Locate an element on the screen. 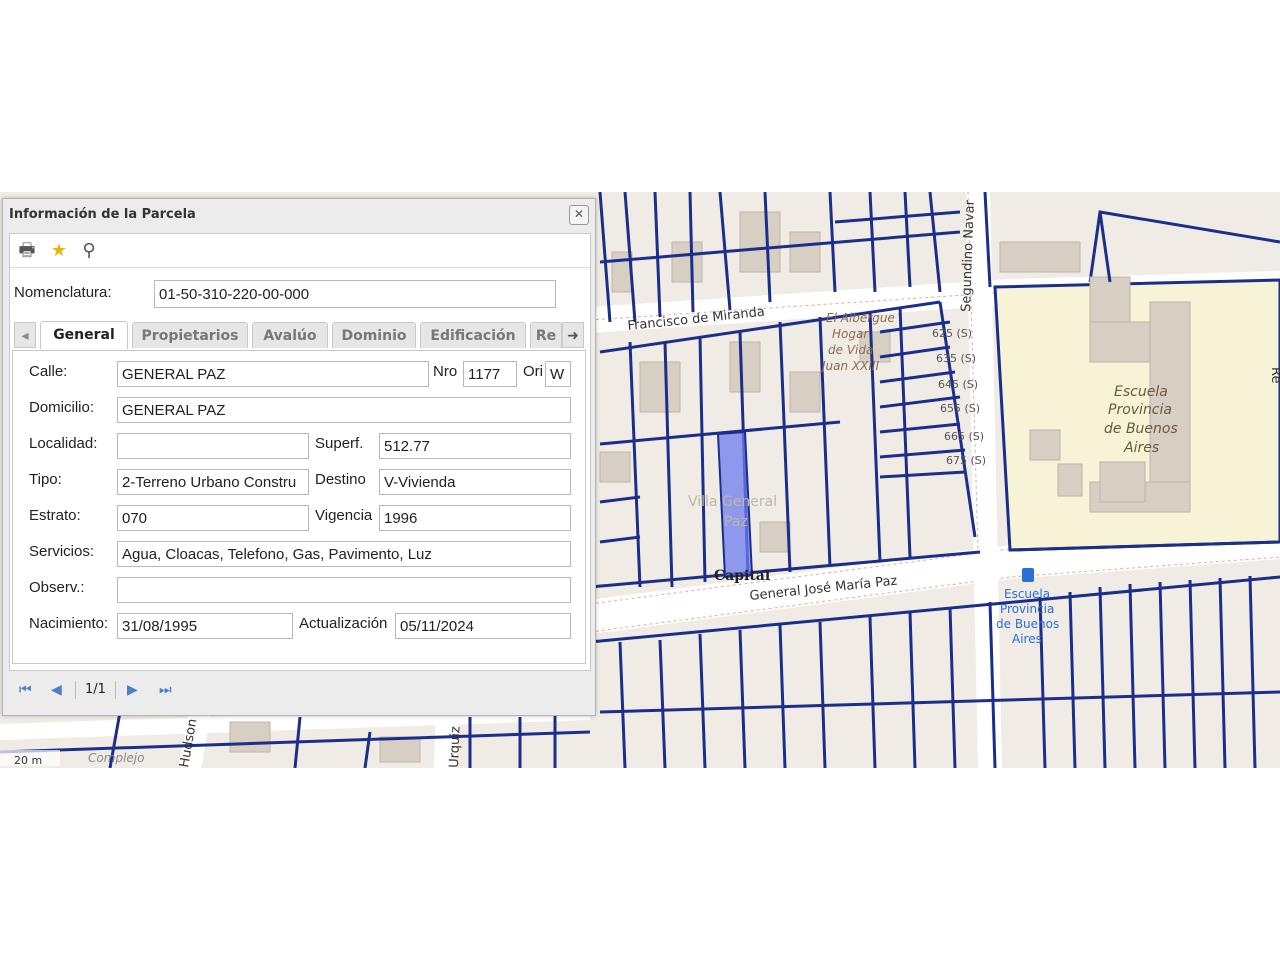 The image size is (1280, 960). nacimiento-field: 31/08/1995 is located at coordinates (205, 626).